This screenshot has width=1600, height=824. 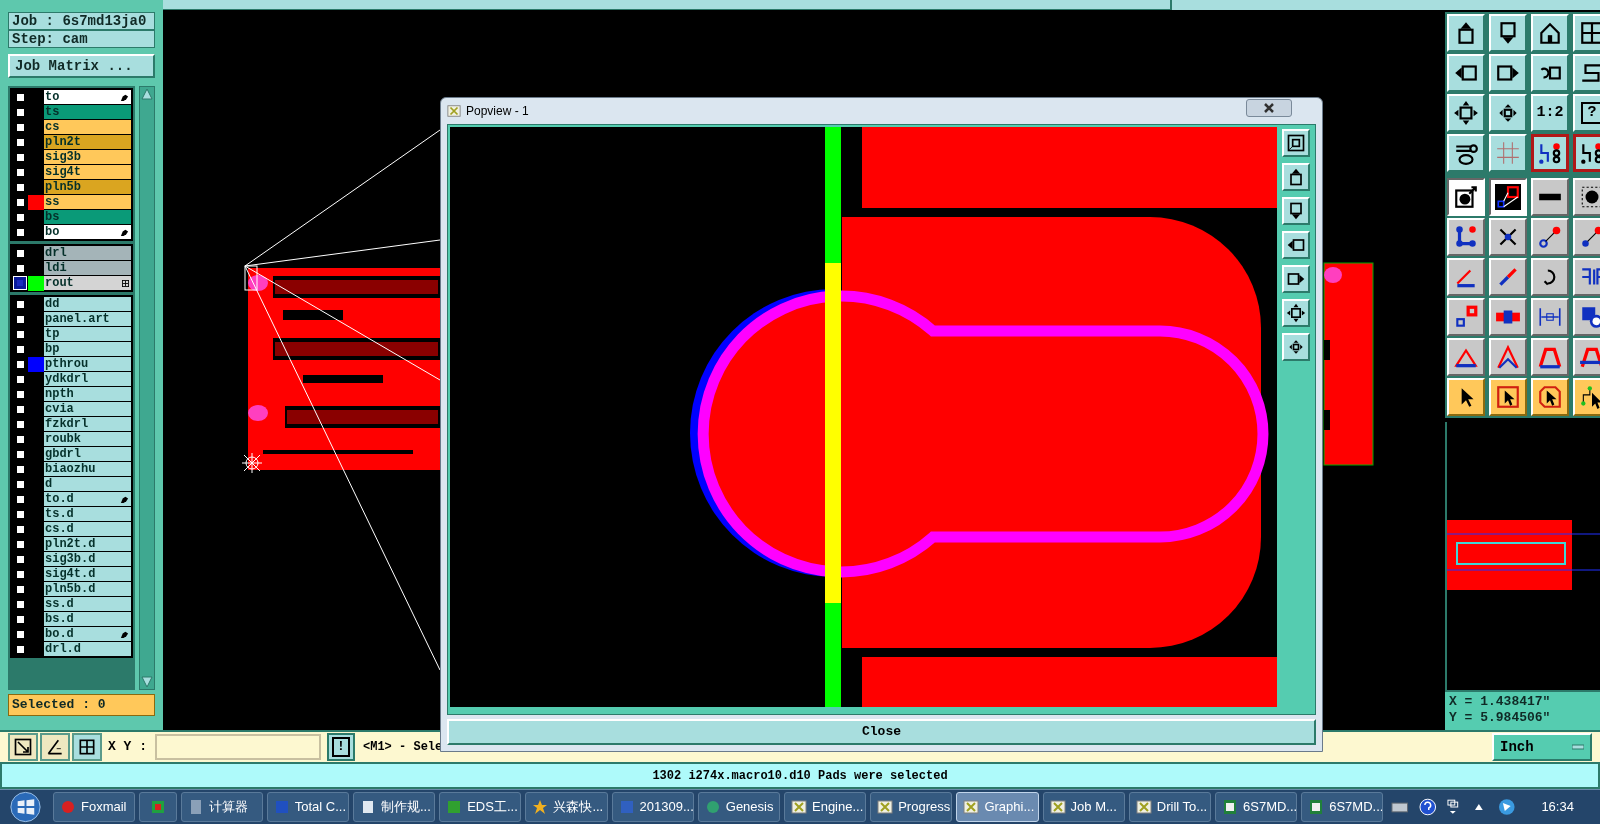 I want to click on layer-name: d, so click(x=87, y=484).